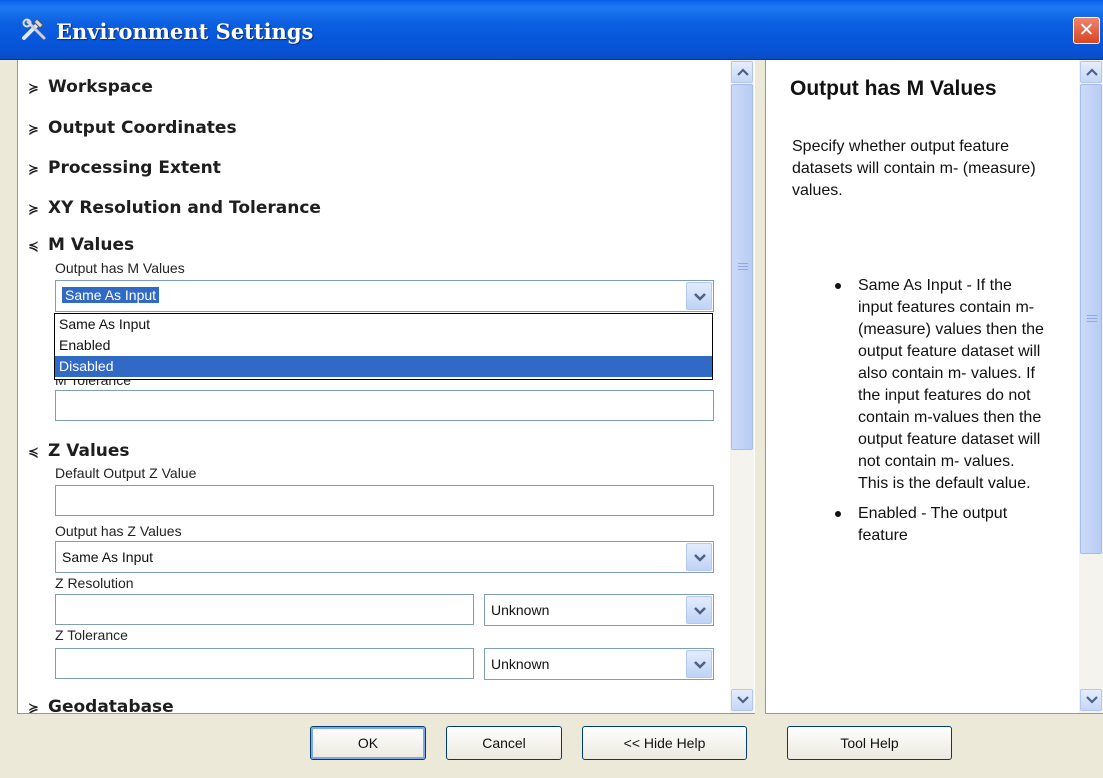 This screenshot has height=778, width=1103. Describe the element at coordinates (91, 245) in the screenshot. I see `section-label: M Values` at that location.